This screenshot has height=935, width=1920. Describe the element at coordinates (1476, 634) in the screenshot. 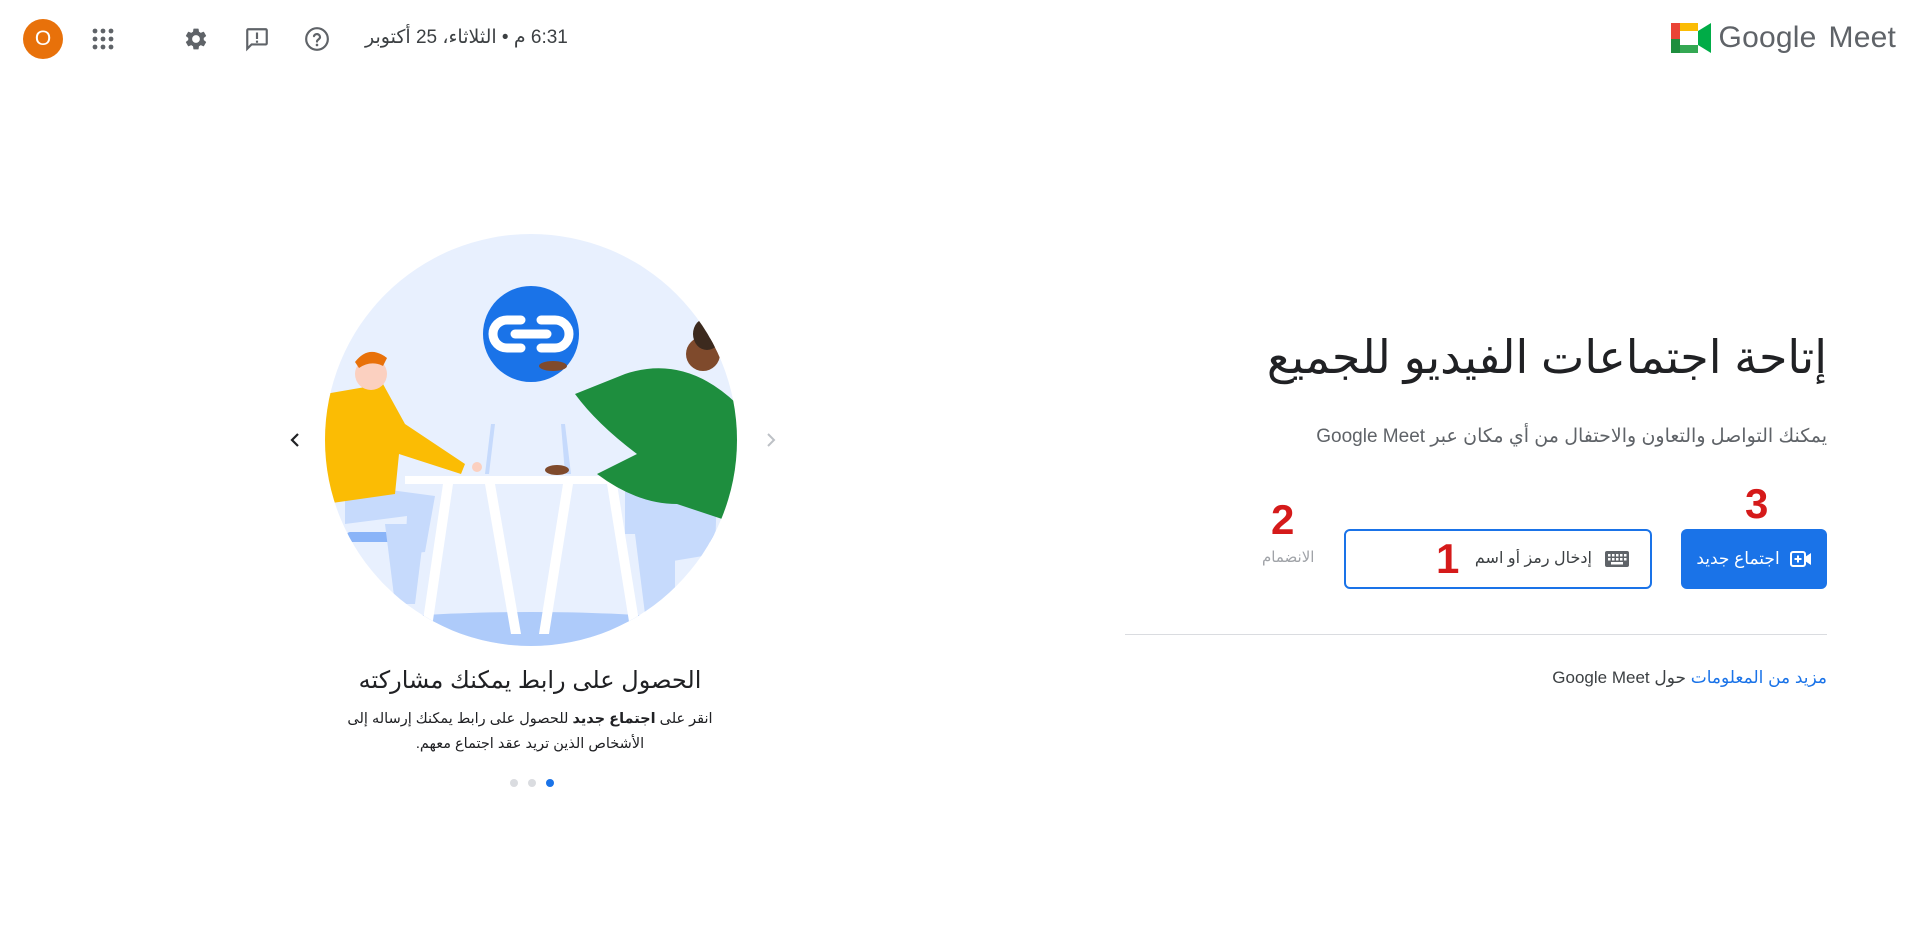

I see `section-divider` at that location.